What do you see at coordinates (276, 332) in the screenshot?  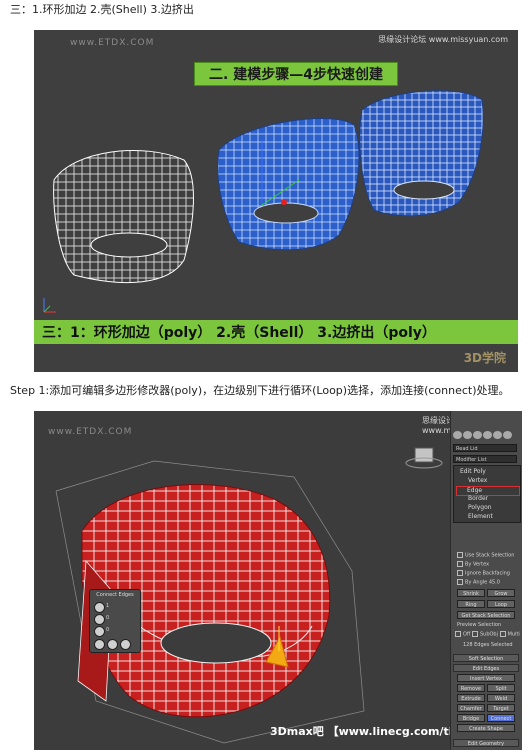 I see `step-subtitle: 三：1：环形加边（poly） 2.壳（Shell） 3.边挤出（poly）` at bounding box center [276, 332].